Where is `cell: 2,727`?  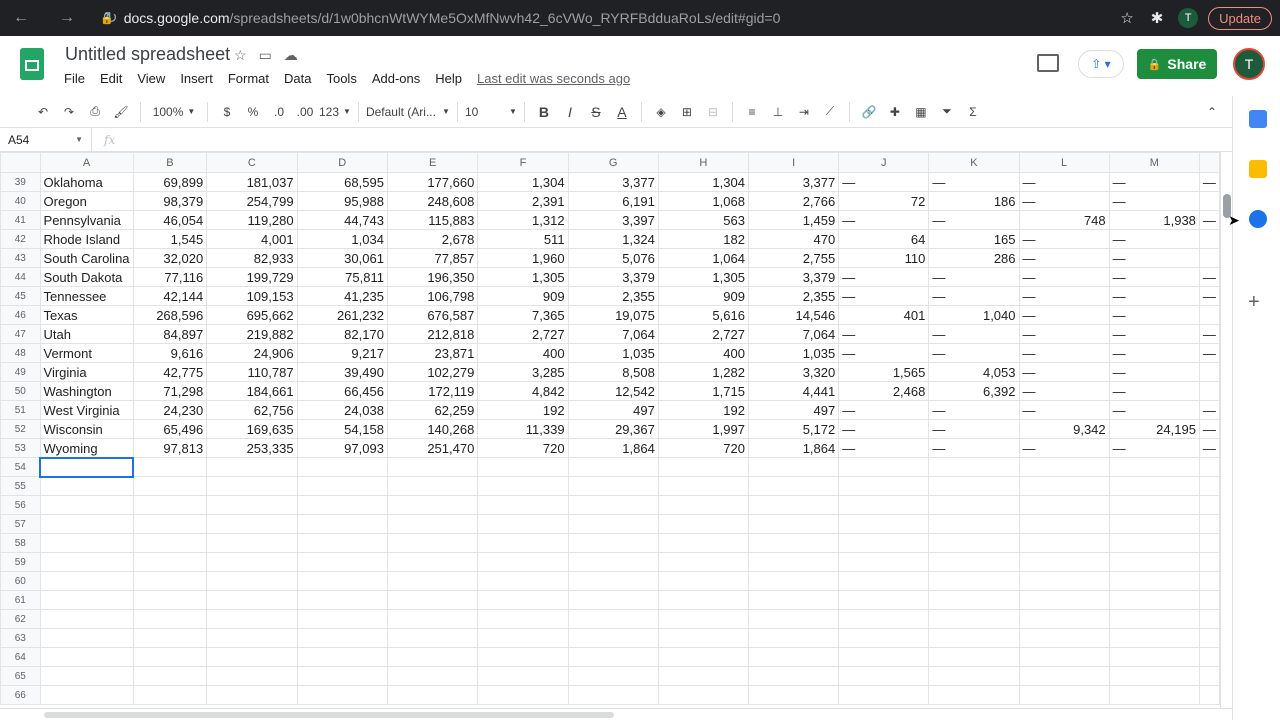 cell: 2,727 is located at coordinates (523, 334).